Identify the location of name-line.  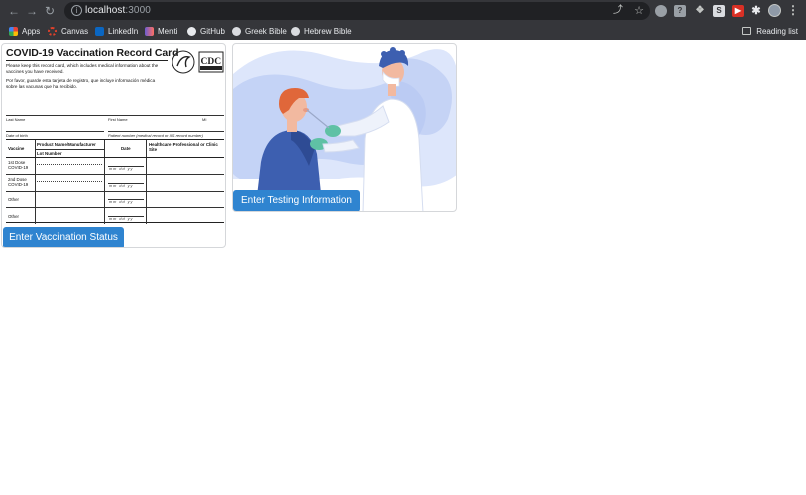
(115, 115).